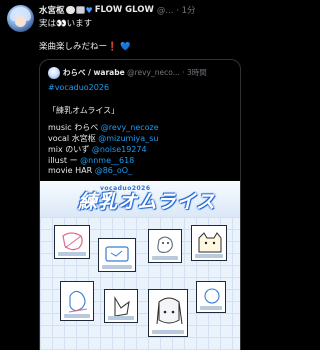  I want to click on mention-link: @86_oO_, so click(113, 170).